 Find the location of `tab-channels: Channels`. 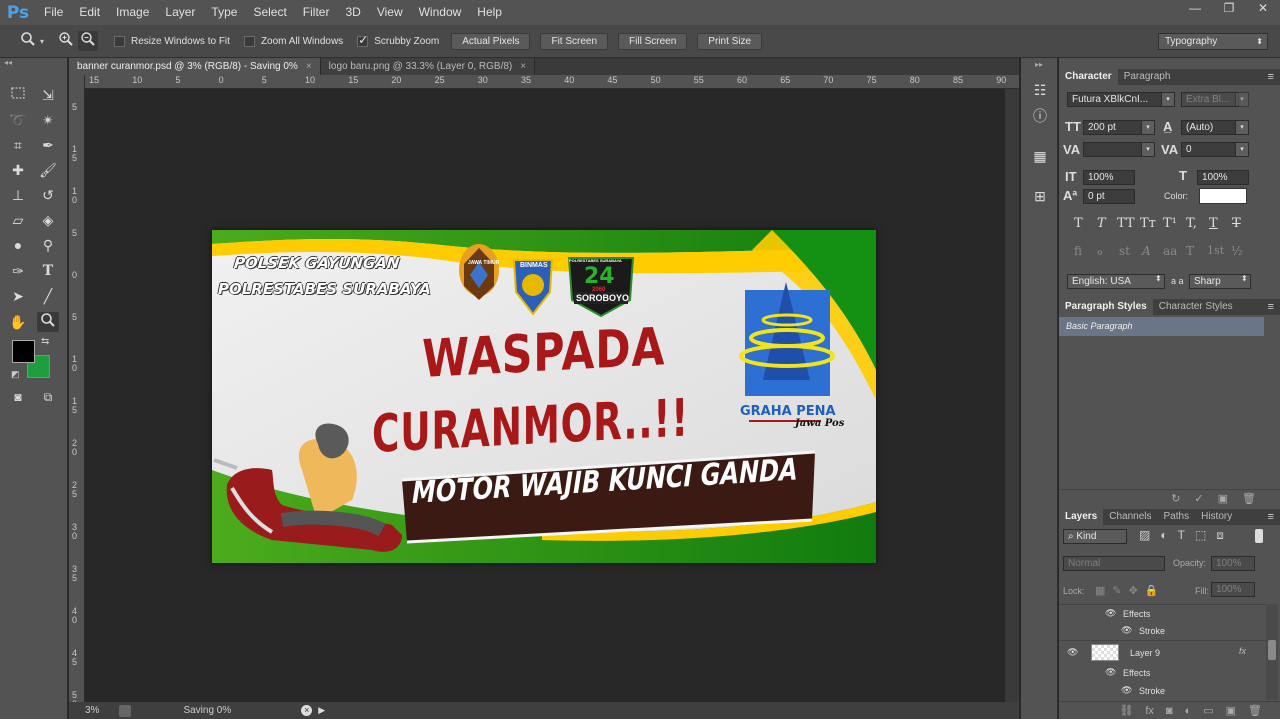

tab-channels: Channels is located at coordinates (1130, 517).